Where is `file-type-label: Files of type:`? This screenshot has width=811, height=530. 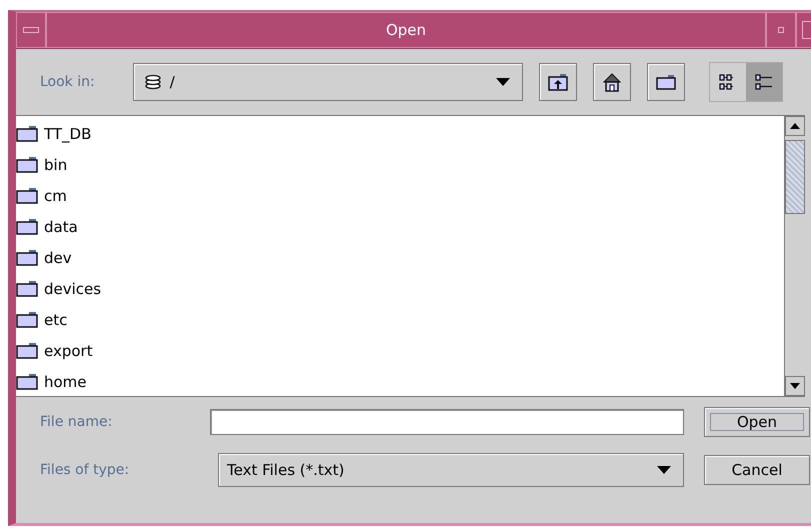
file-type-label: Files of type: is located at coordinates (85, 470).